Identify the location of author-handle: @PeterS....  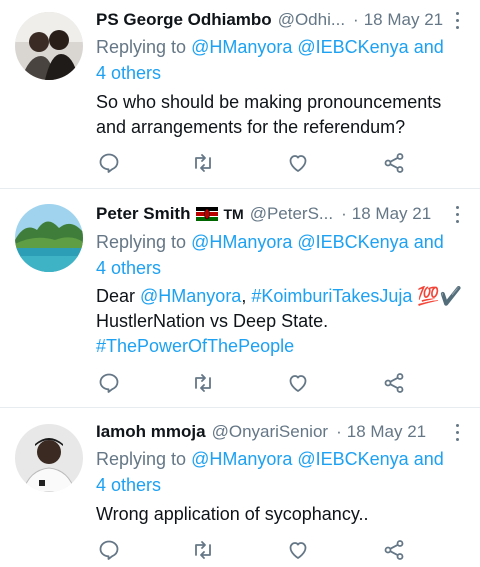
(291, 214).